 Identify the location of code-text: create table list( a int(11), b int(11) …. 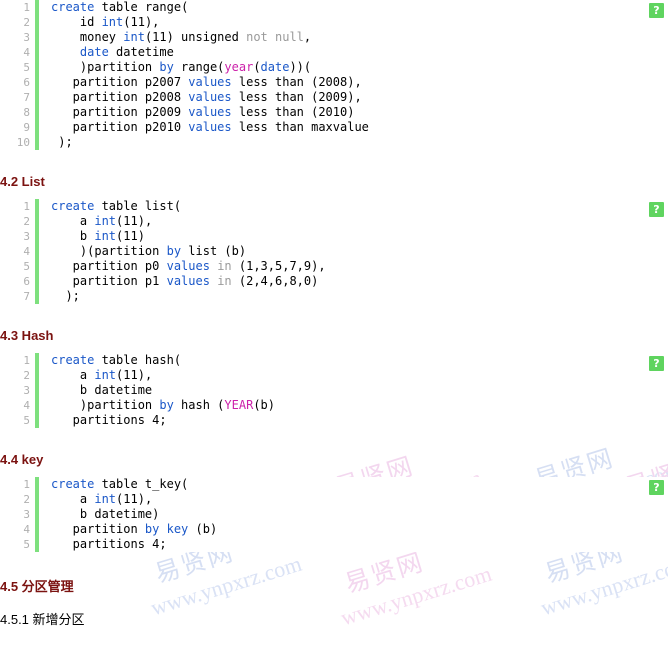
(182, 251).